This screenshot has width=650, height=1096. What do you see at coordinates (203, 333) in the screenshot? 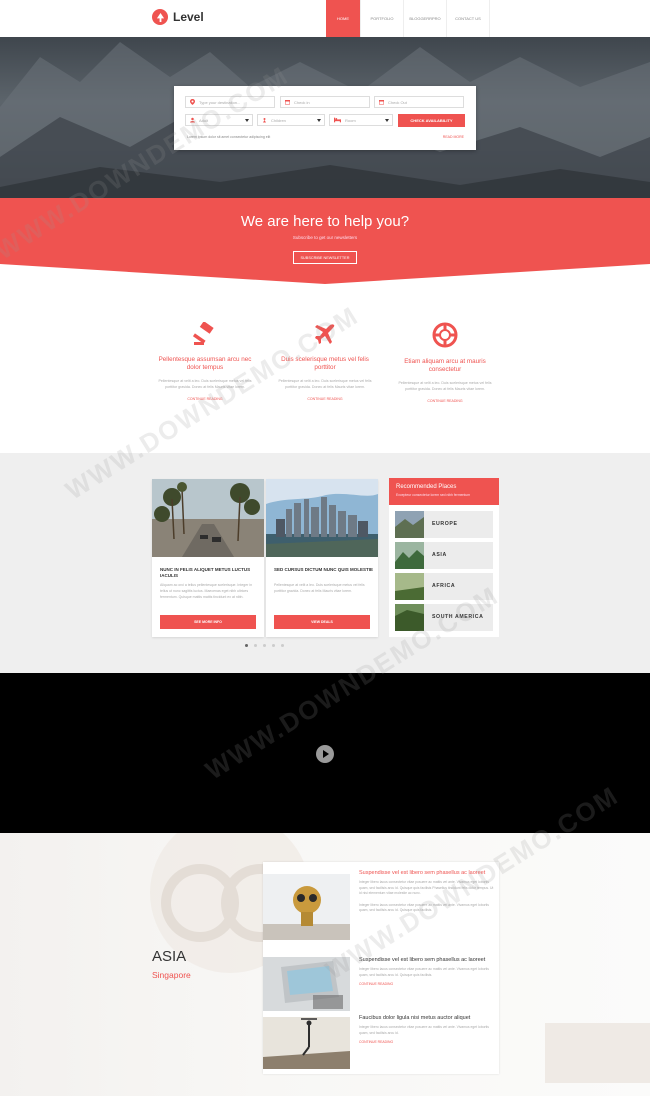
I see `gavel-icon` at bounding box center [203, 333].